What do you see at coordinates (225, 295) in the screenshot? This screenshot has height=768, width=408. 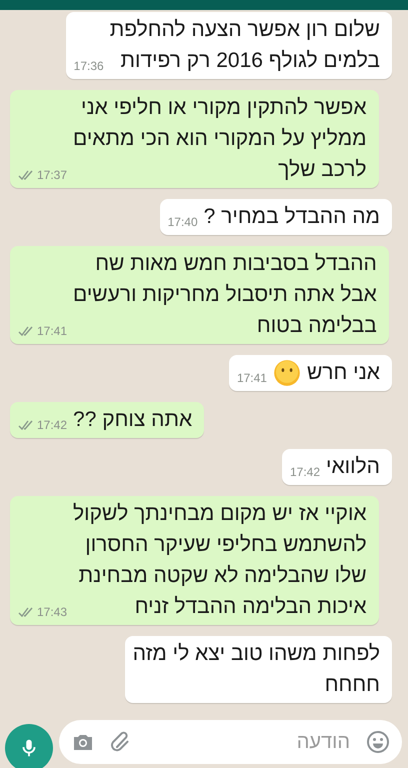 I see `message-text: ההבדל בסביבות חמש מאות שח אבל אתה תיסבול מחריקות ורעשים בבלימה בטוח` at bounding box center [225, 295].